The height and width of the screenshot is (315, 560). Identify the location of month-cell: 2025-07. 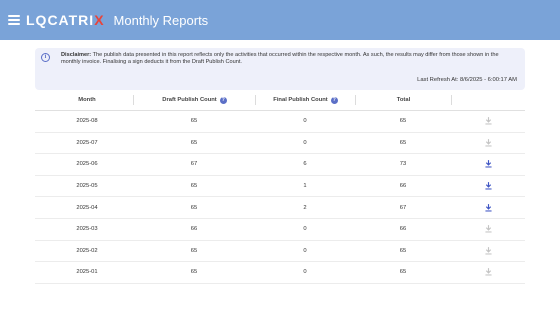
(87, 142).